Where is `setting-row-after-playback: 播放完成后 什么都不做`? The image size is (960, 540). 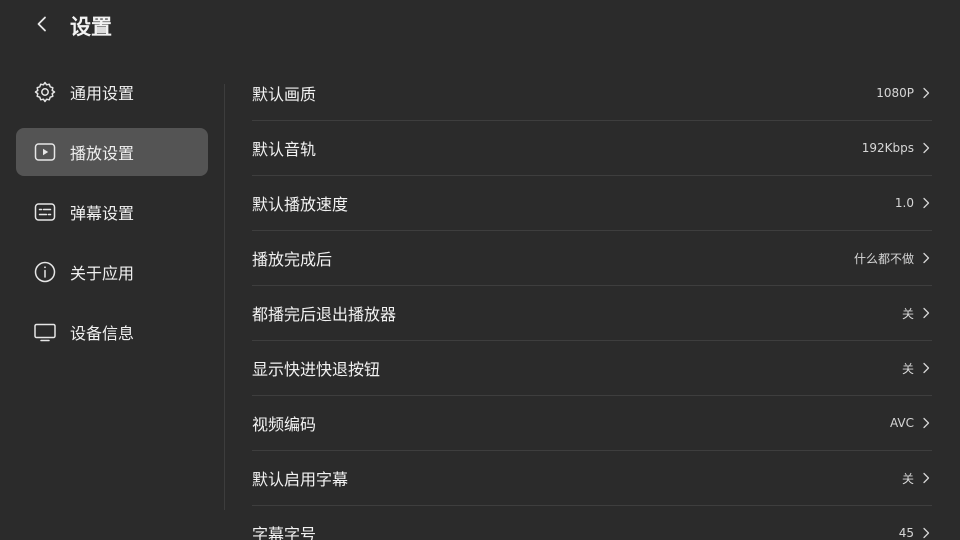 setting-row-after-playback: 播放完成后 什么都不做 is located at coordinates (592, 258).